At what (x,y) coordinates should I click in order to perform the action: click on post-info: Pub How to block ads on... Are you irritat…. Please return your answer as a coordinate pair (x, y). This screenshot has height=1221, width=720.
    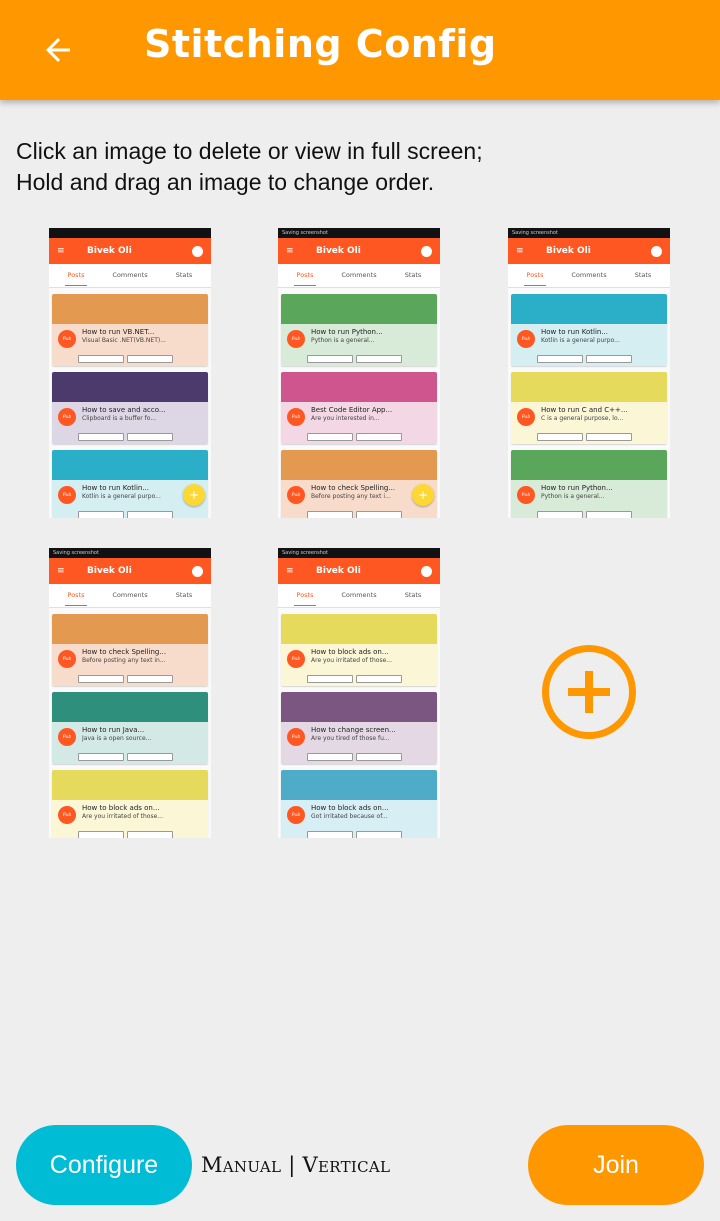
    Looking at the image, I should click on (130, 819).